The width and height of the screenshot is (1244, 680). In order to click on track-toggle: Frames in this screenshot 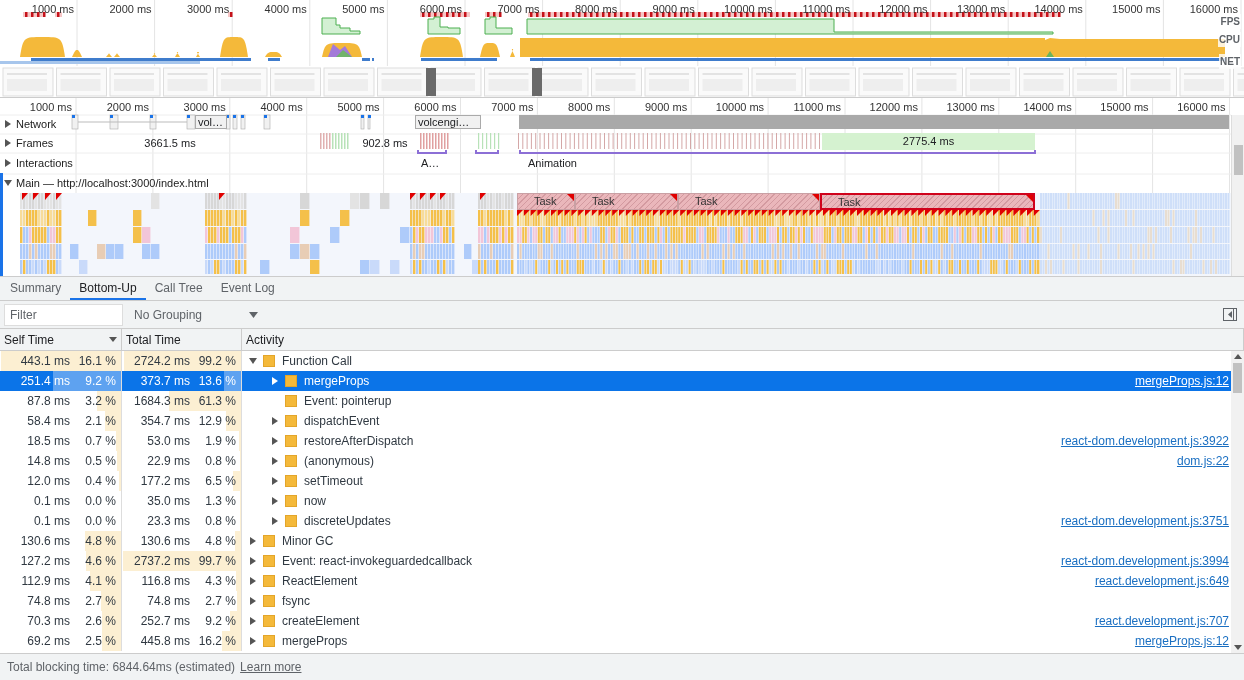, I will do `click(29, 143)`.